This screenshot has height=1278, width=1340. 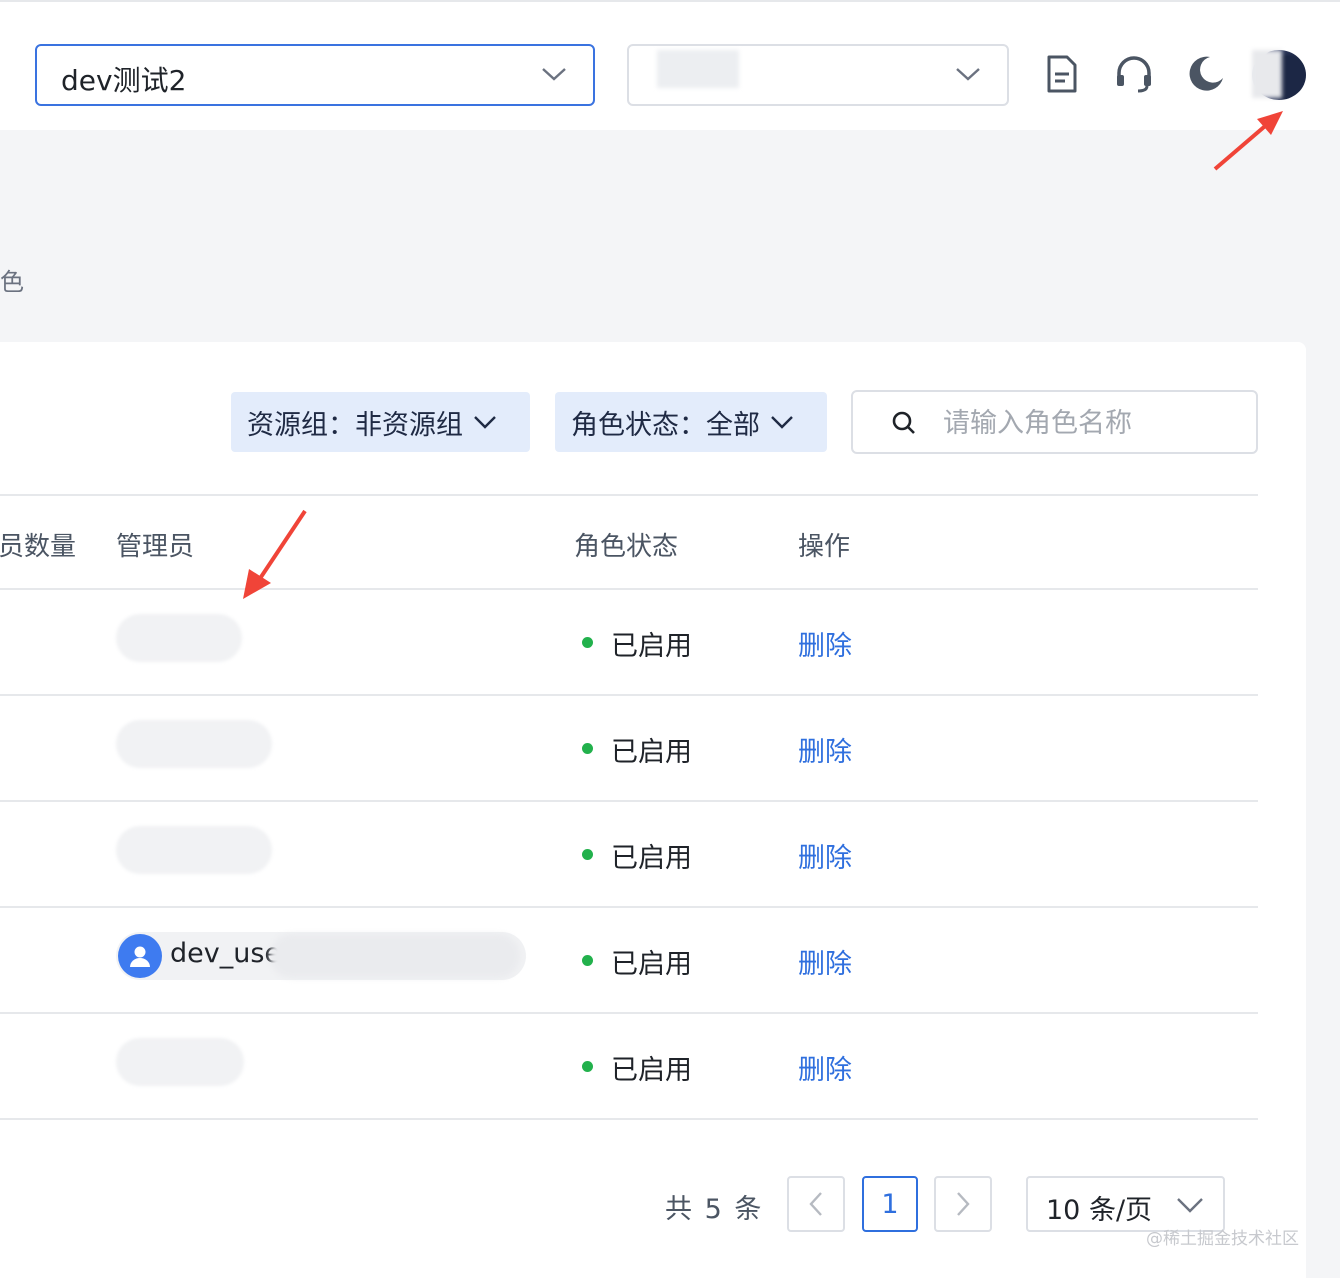 I want to click on admin-chip: dev_use, so click(x=321, y=956).